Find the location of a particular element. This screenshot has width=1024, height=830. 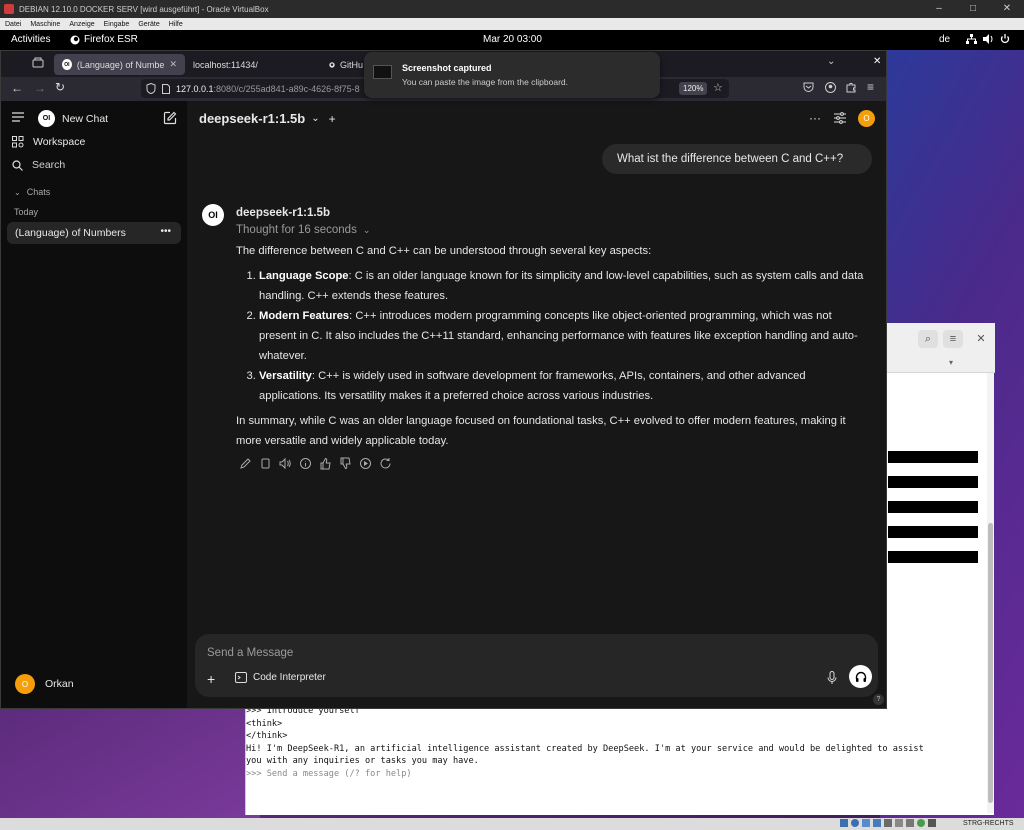

screenshot-thumbnail is located at coordinates (382, 72).